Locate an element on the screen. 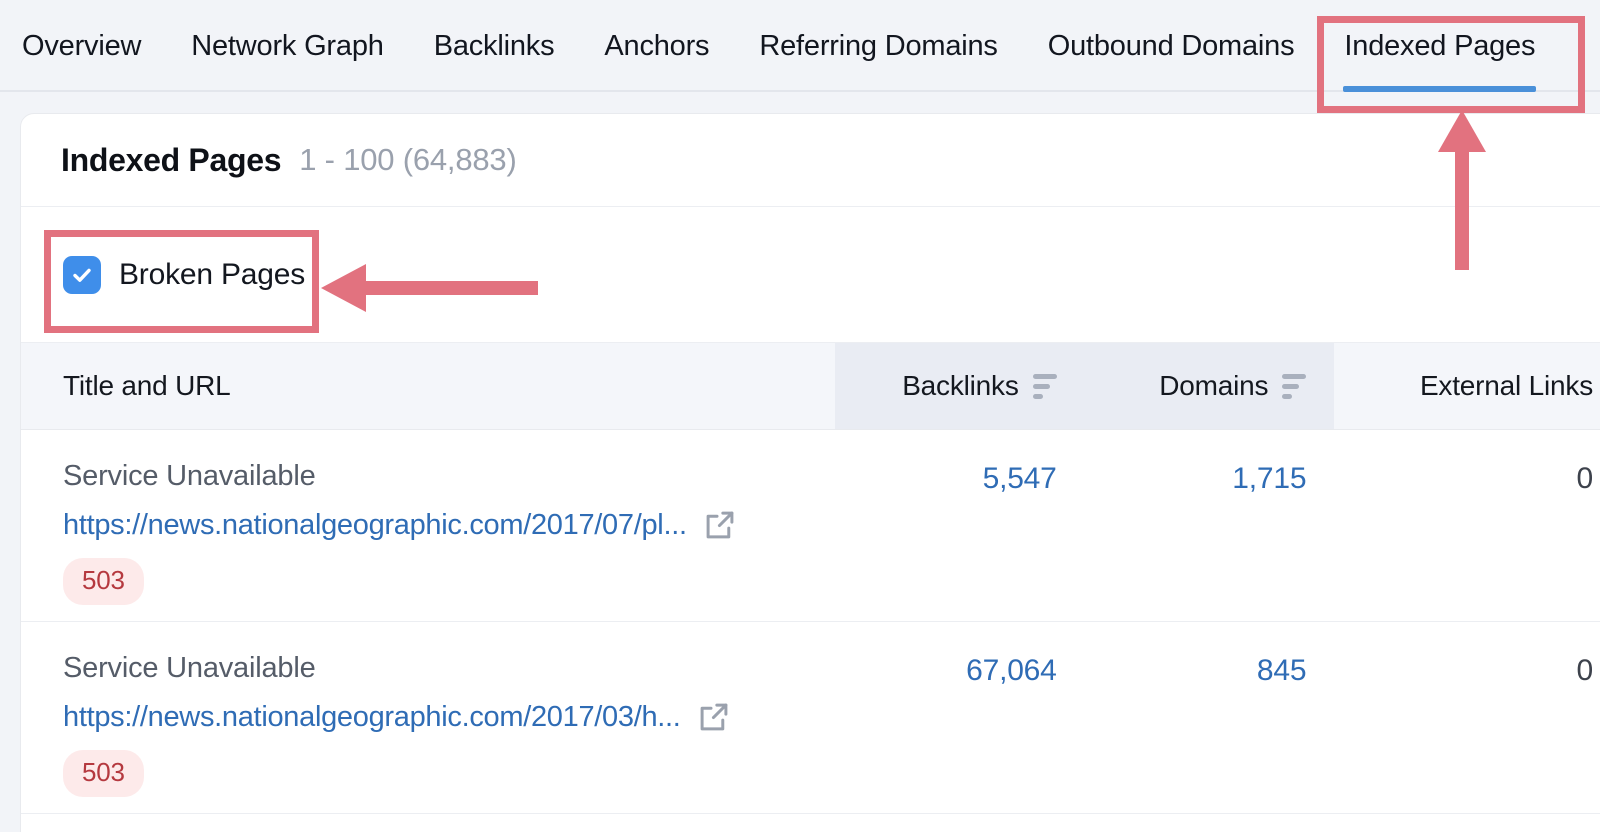  column-header-external-links: External Links is located at coordinates (1467, 386).